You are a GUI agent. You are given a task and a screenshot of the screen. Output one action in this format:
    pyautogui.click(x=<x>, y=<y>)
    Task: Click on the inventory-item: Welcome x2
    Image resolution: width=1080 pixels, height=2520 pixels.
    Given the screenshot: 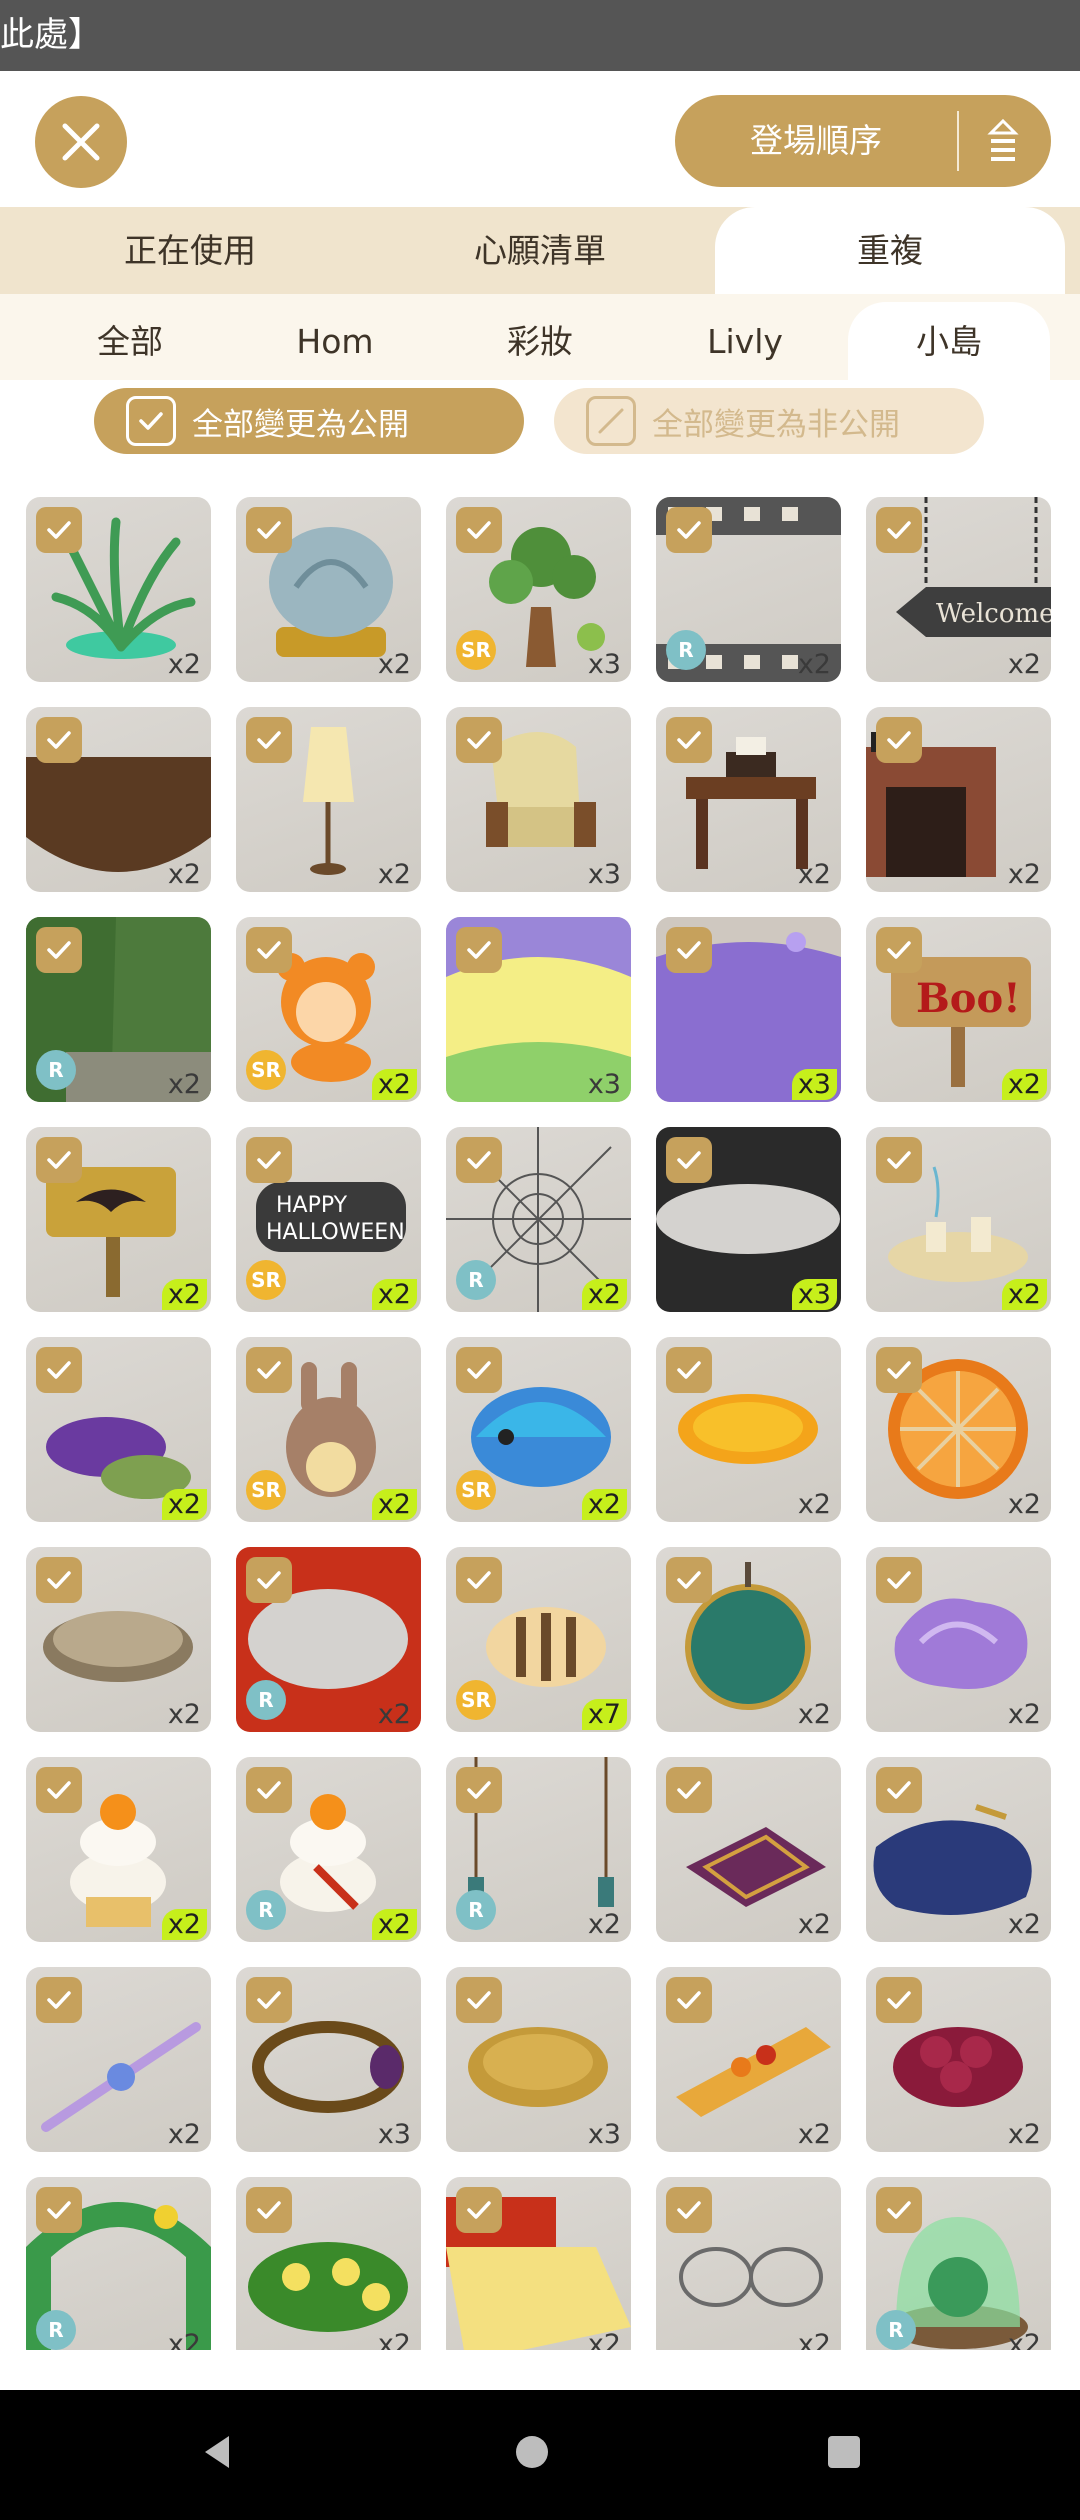 What is the action you would take?
    pyautogui.click(x=958, y=589)
    